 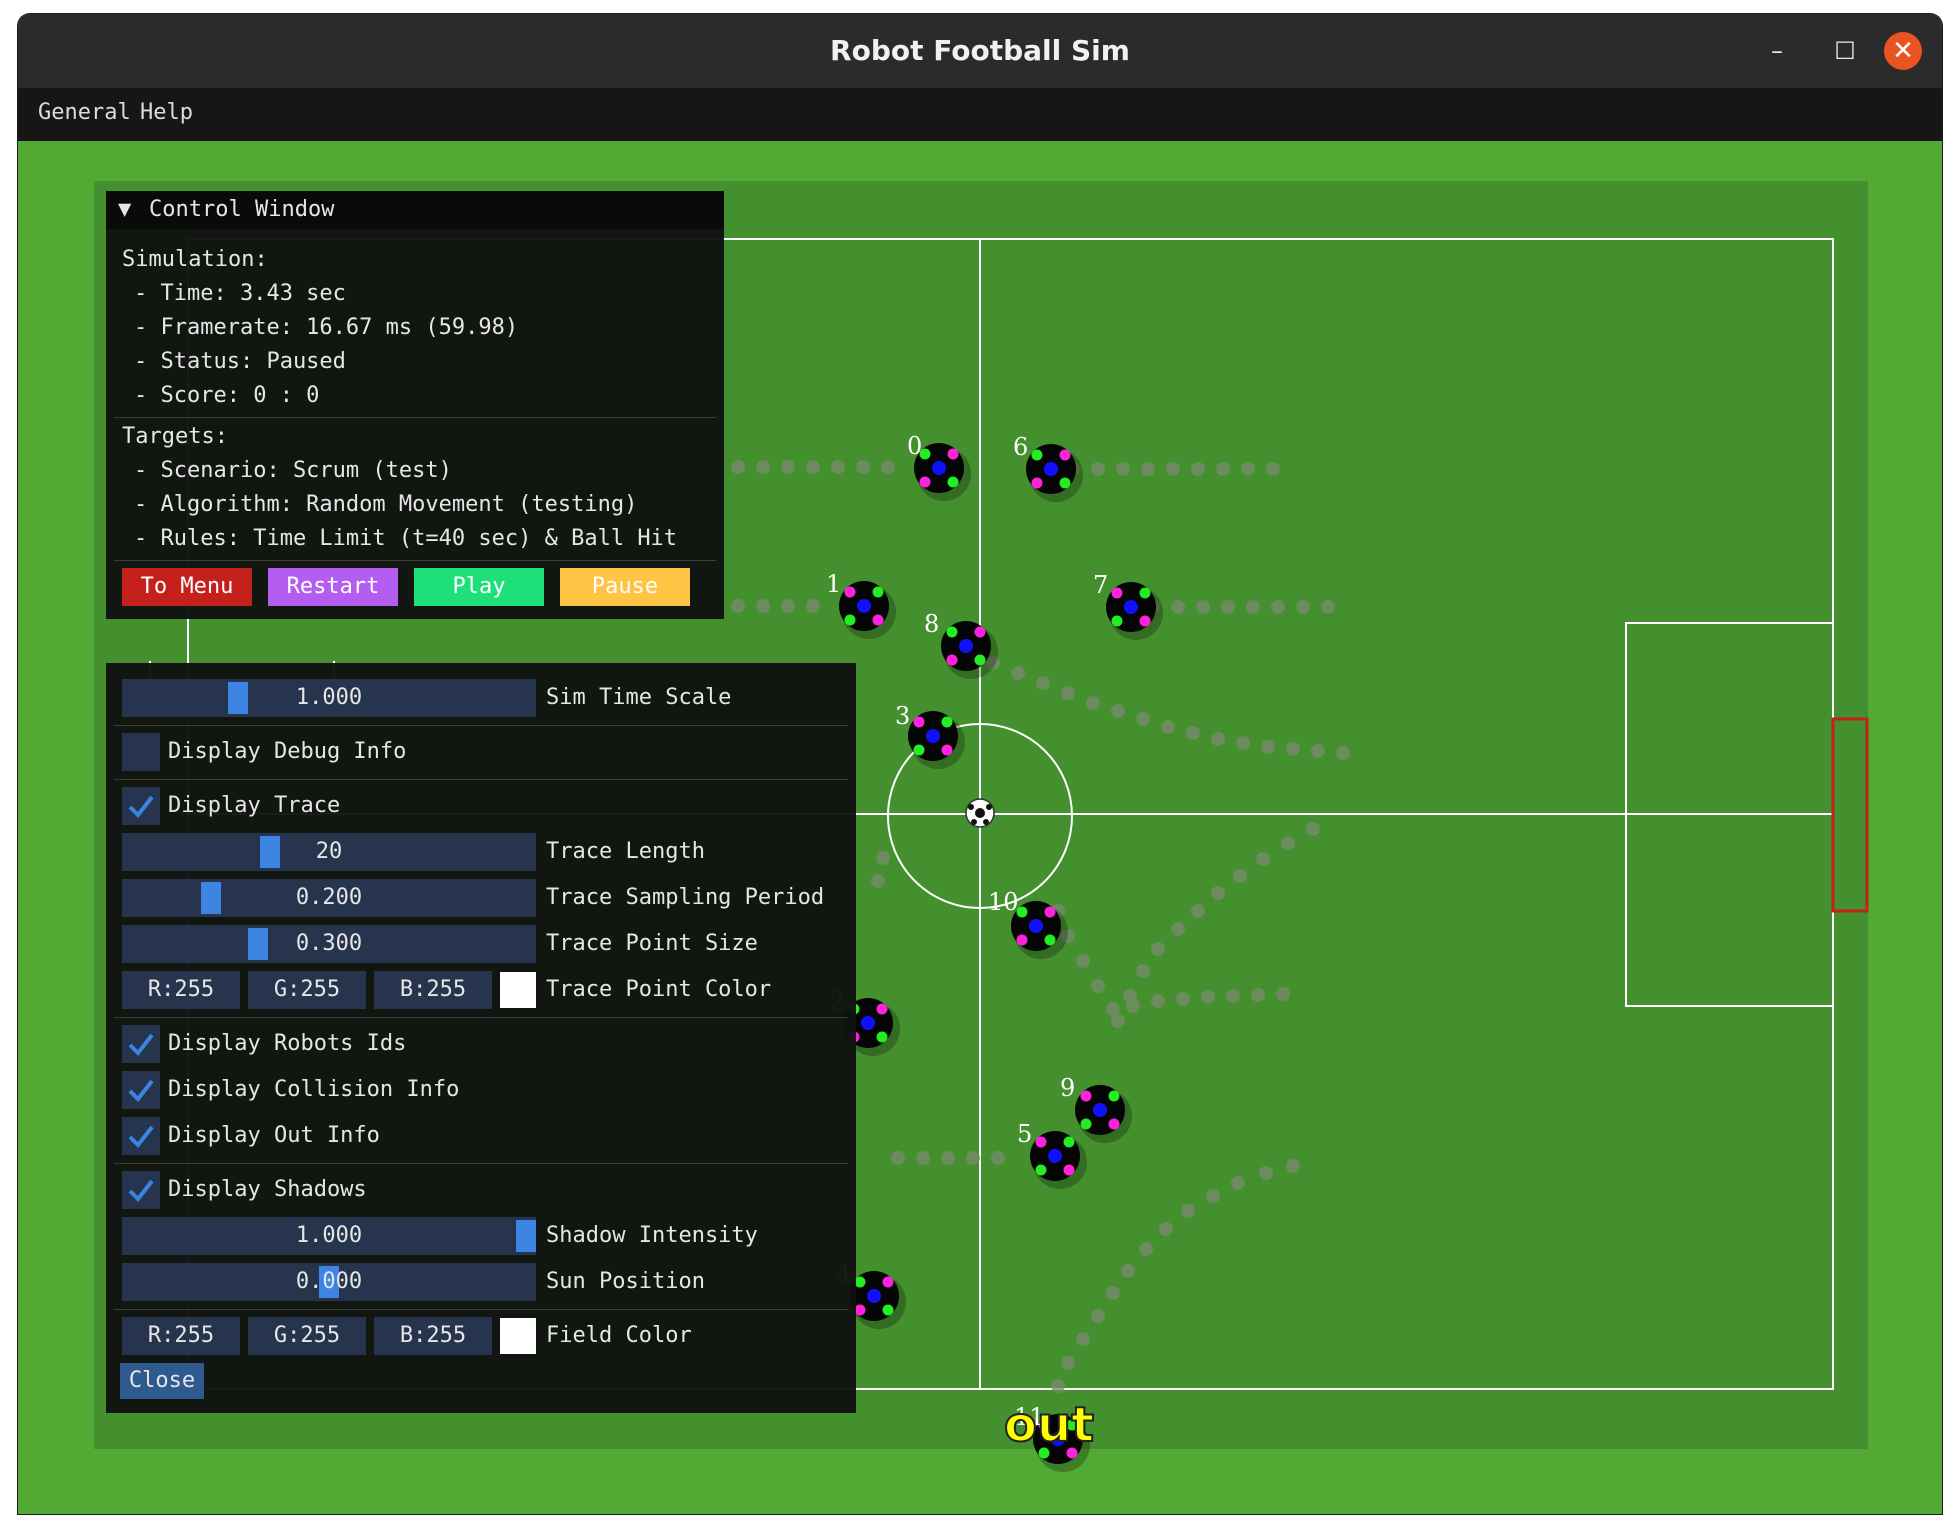 I want to click on trace-color-b-input: B:255, so click(x=433, y=990).